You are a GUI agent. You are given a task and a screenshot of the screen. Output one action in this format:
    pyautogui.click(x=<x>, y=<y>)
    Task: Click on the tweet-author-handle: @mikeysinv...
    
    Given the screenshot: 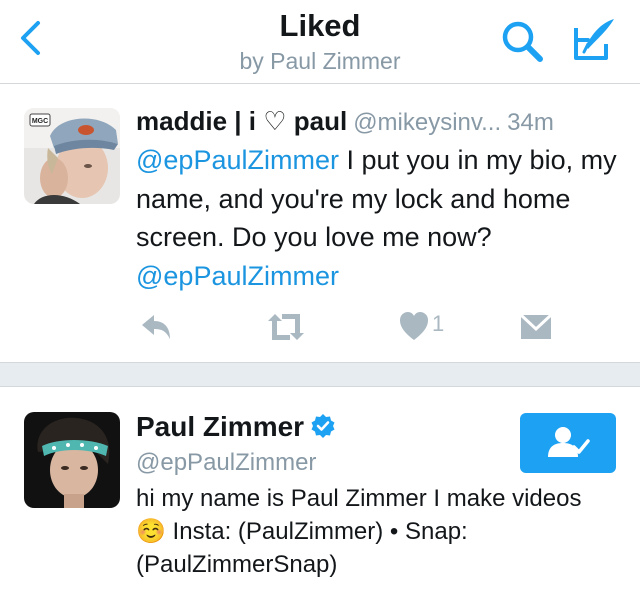 What is the action you would take?
    pyautogui.click(x=427, y=122)
    